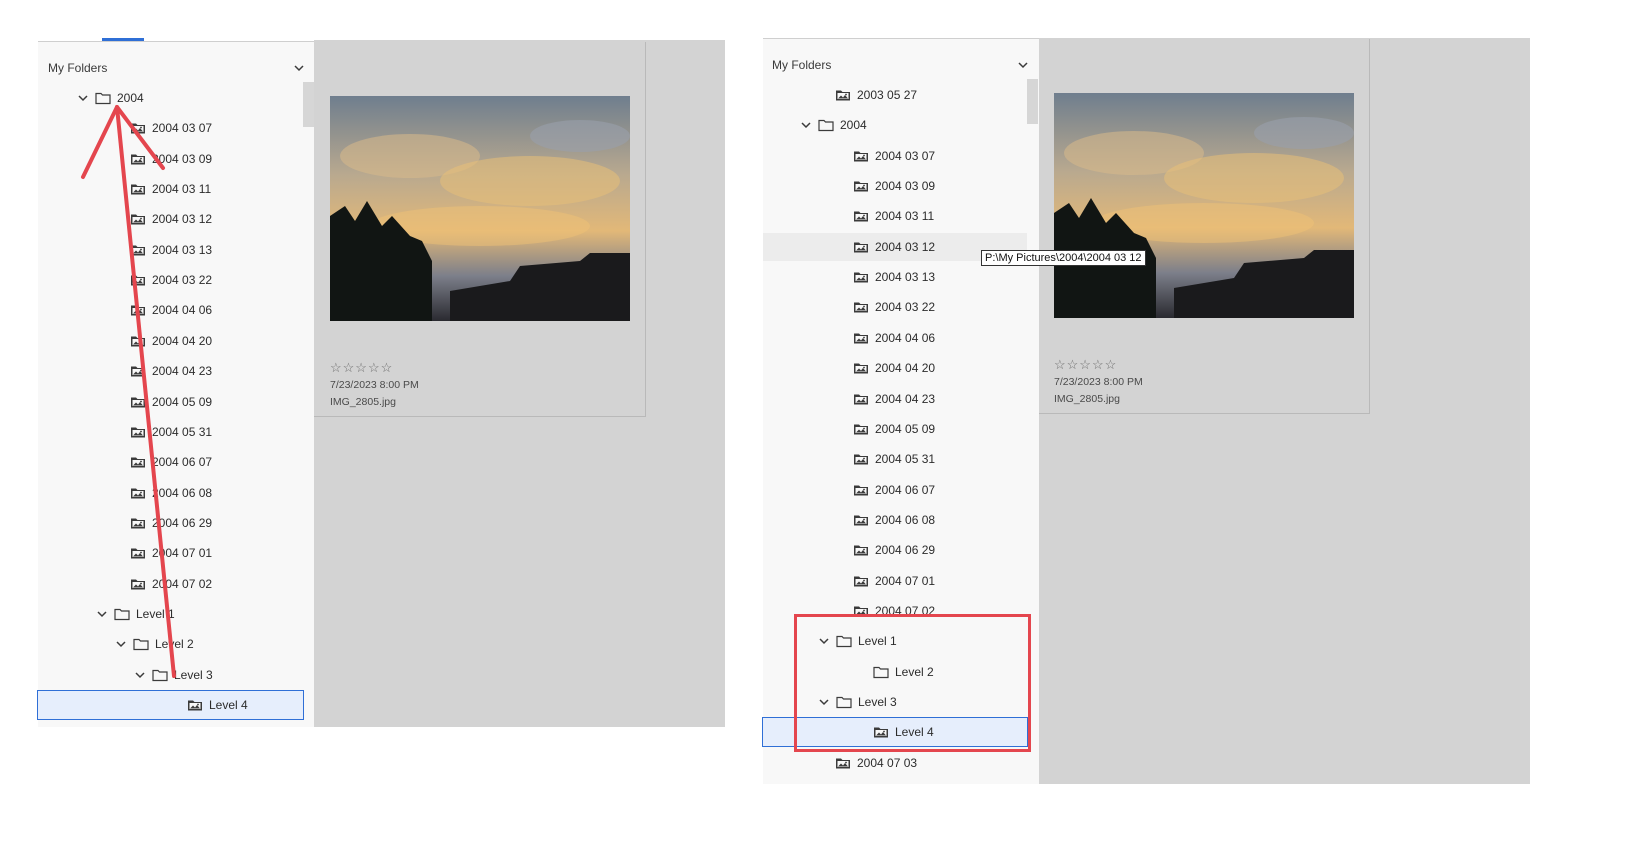  Describe the element at coordinates (853, 125) in the screenshot. I see `tree-item-label: 2004` at that location.